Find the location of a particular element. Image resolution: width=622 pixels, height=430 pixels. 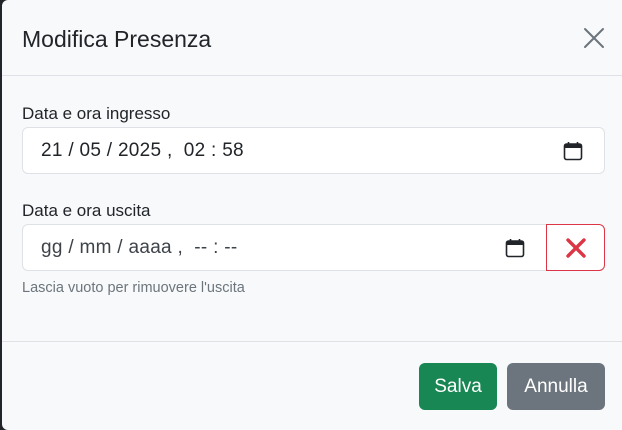

entry-datetime-input: 21 / 05 / 2025 , 02 : 58 is located at coordinates (313, 150).